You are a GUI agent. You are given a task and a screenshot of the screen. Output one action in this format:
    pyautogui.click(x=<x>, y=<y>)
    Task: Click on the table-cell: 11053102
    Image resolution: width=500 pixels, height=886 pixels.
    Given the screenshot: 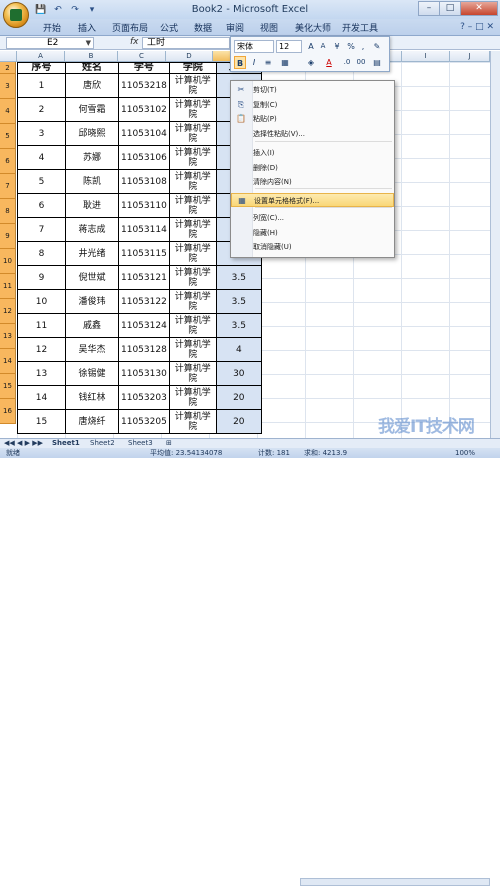 What is the action you would take?
    pyautogui.click(x=144, y=109)
    